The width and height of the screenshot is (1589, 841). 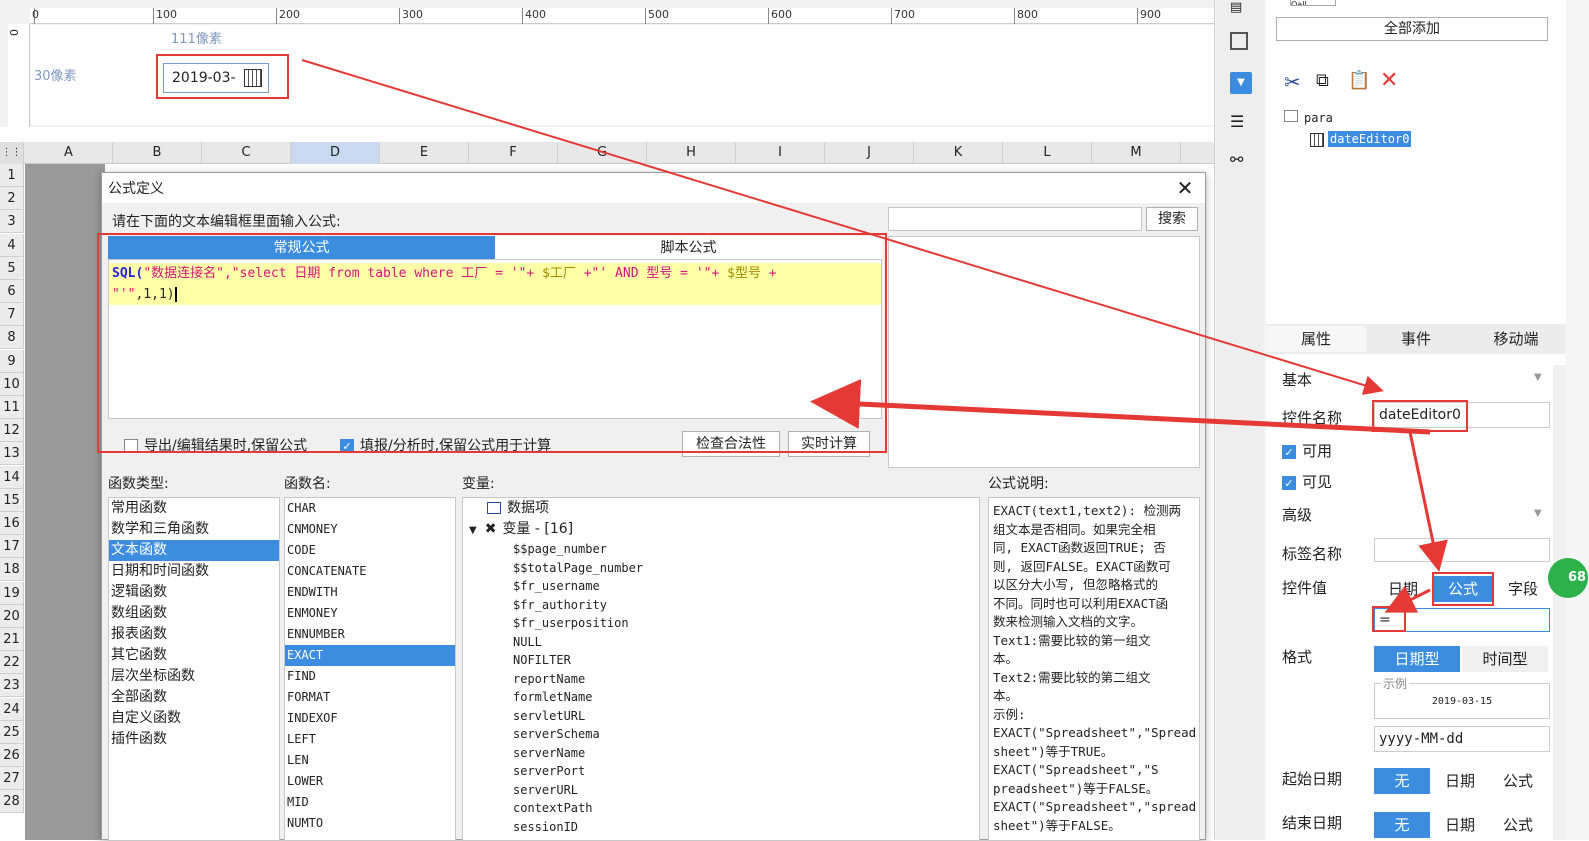 I want to click on fn-name-item: ENDWITH, so click(x=370, y=592).